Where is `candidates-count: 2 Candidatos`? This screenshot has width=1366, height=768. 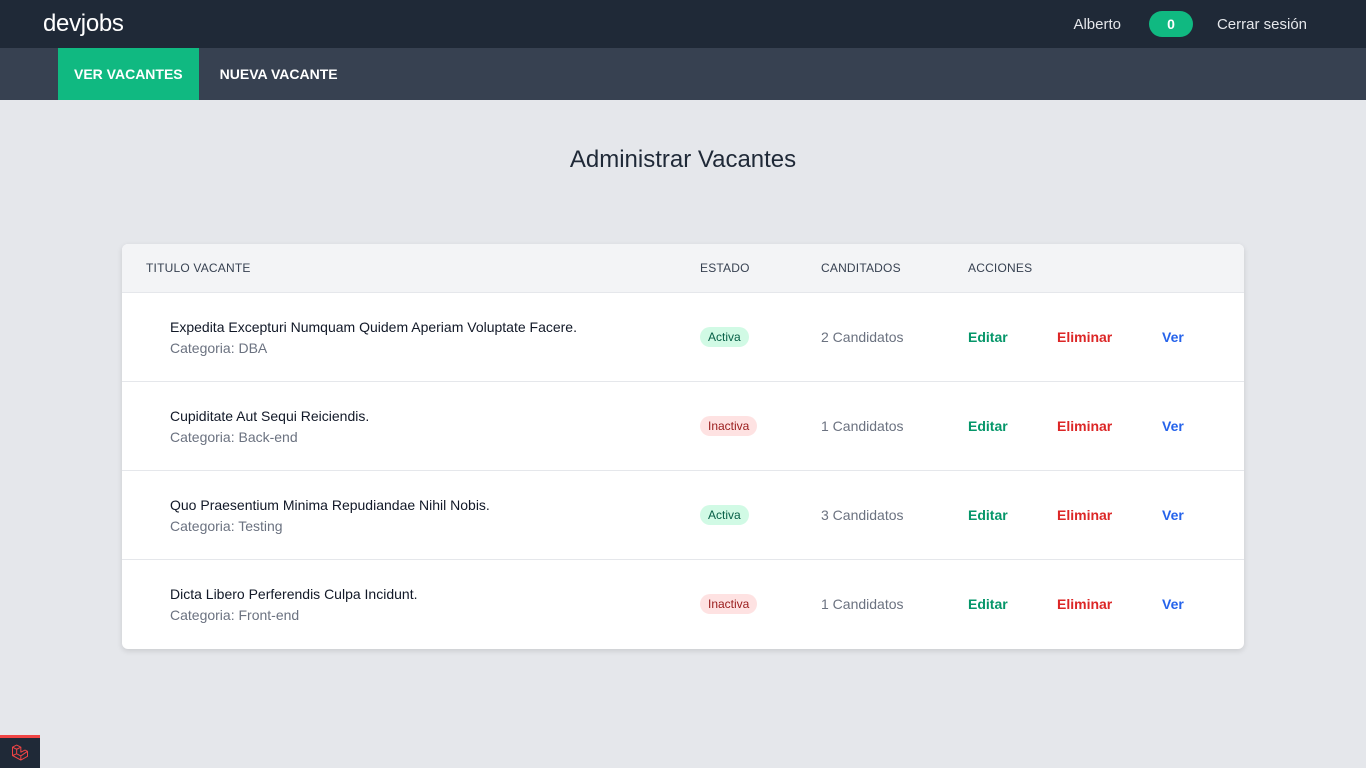 candidates-count: 2 Candidatos is located at coordinates (862, 337).